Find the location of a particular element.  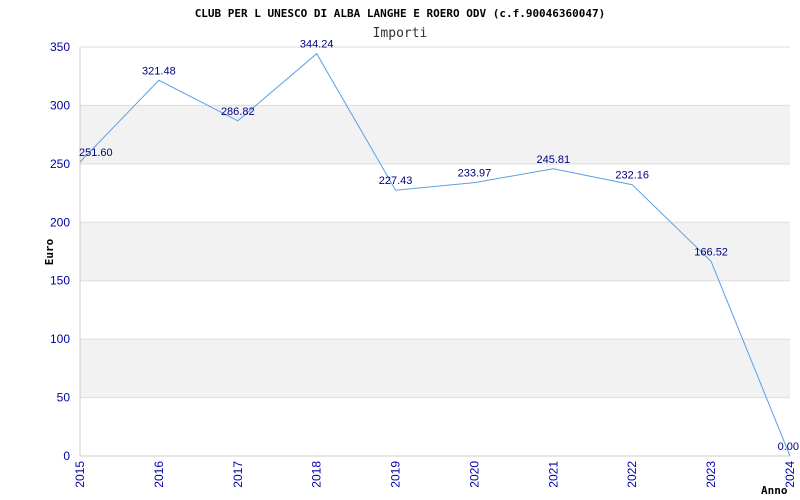

x-tick-label: 2019 is located at coordinates (396, 474).